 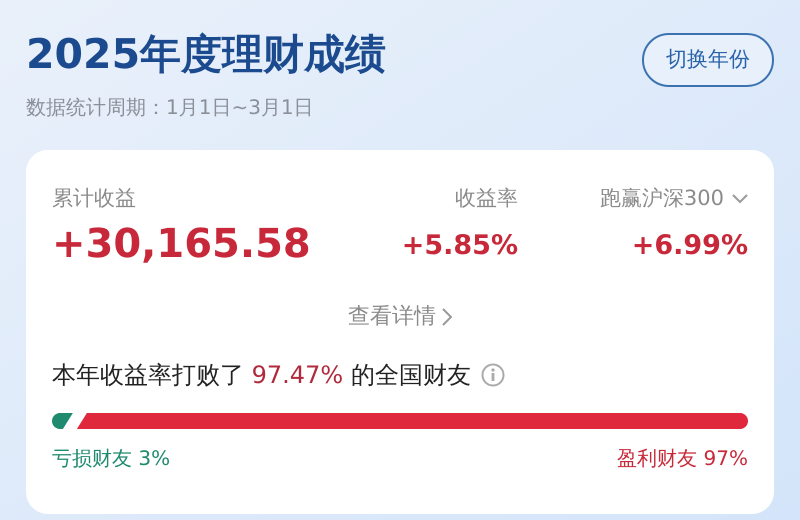 I want to click on loss-label: 亏损财友 3%, so click(x=111, y=458).